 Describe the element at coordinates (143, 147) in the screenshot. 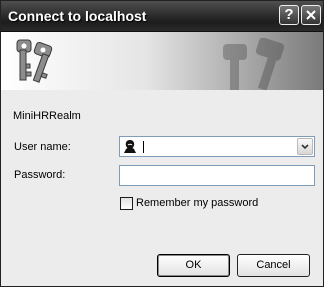

I see `text-cursor` at that location.